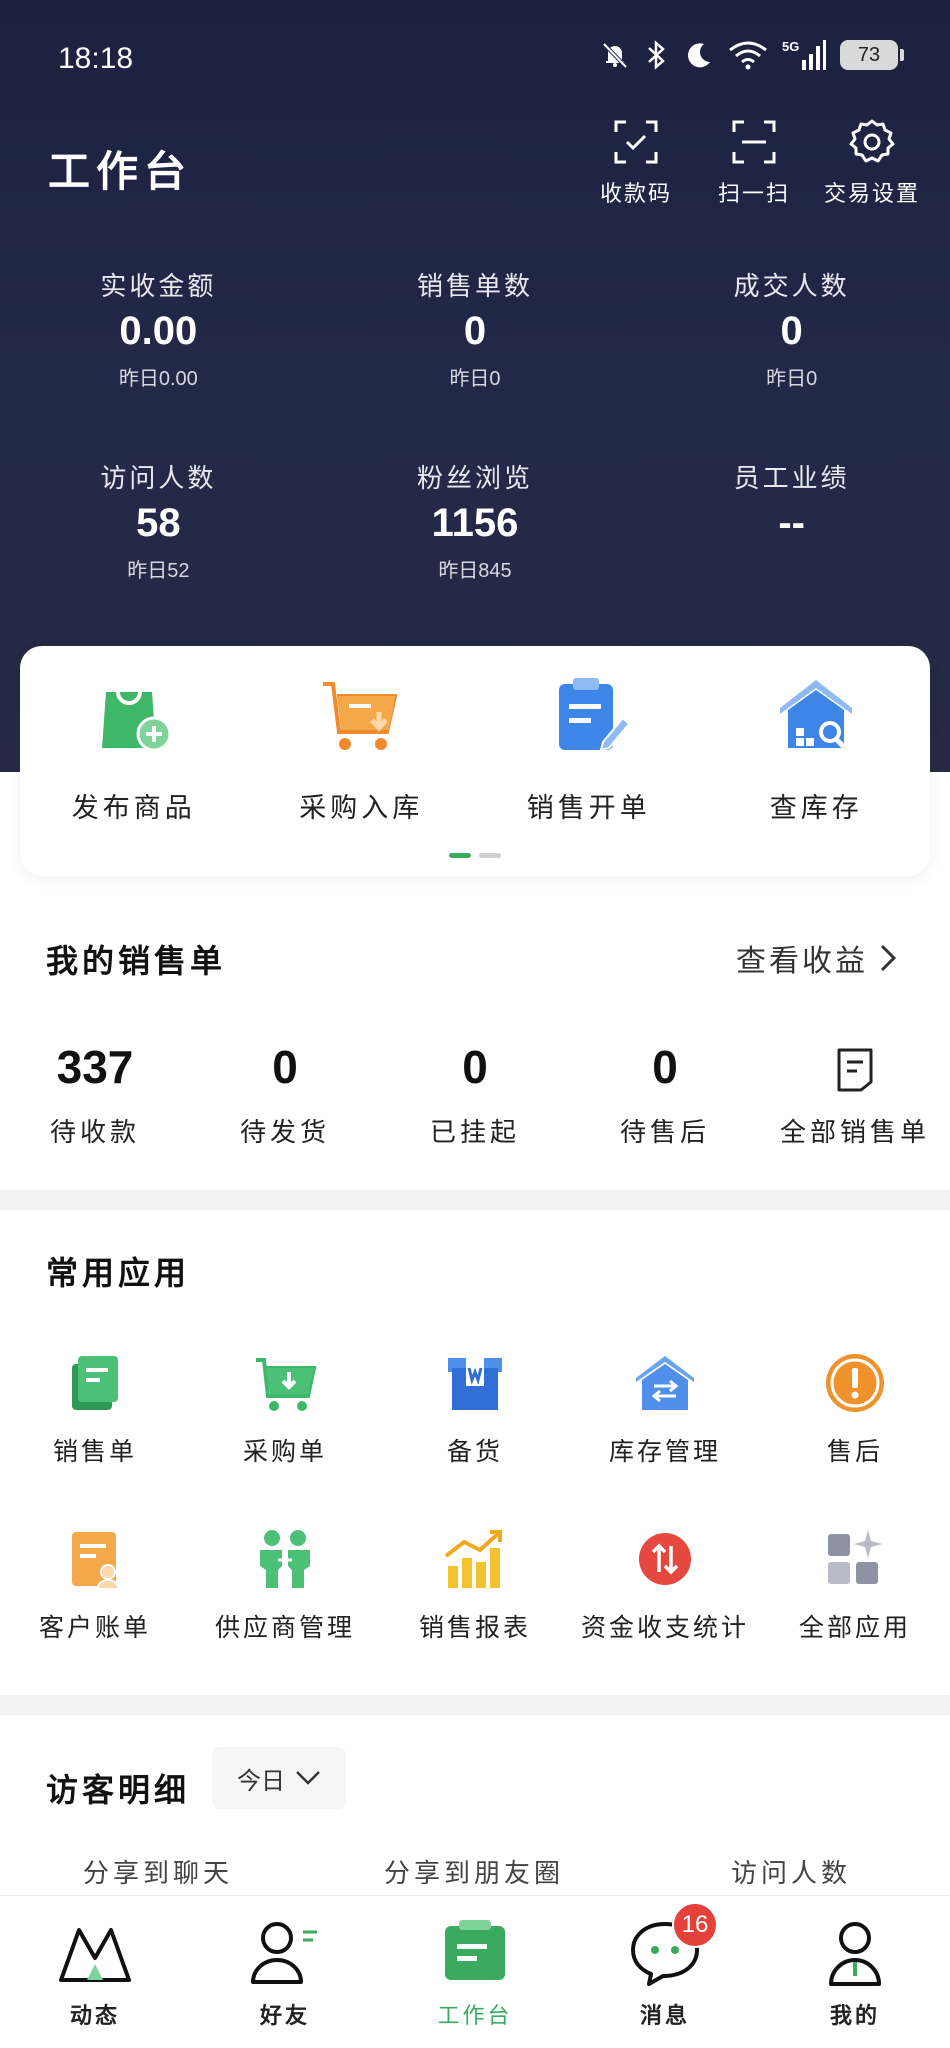 The image size is (950, 2048). What do you see at coordinates (95, 1094) in the screenshot?
I see `sales-pending-payment: 337 待收款` at bounding box center [95, 1094].